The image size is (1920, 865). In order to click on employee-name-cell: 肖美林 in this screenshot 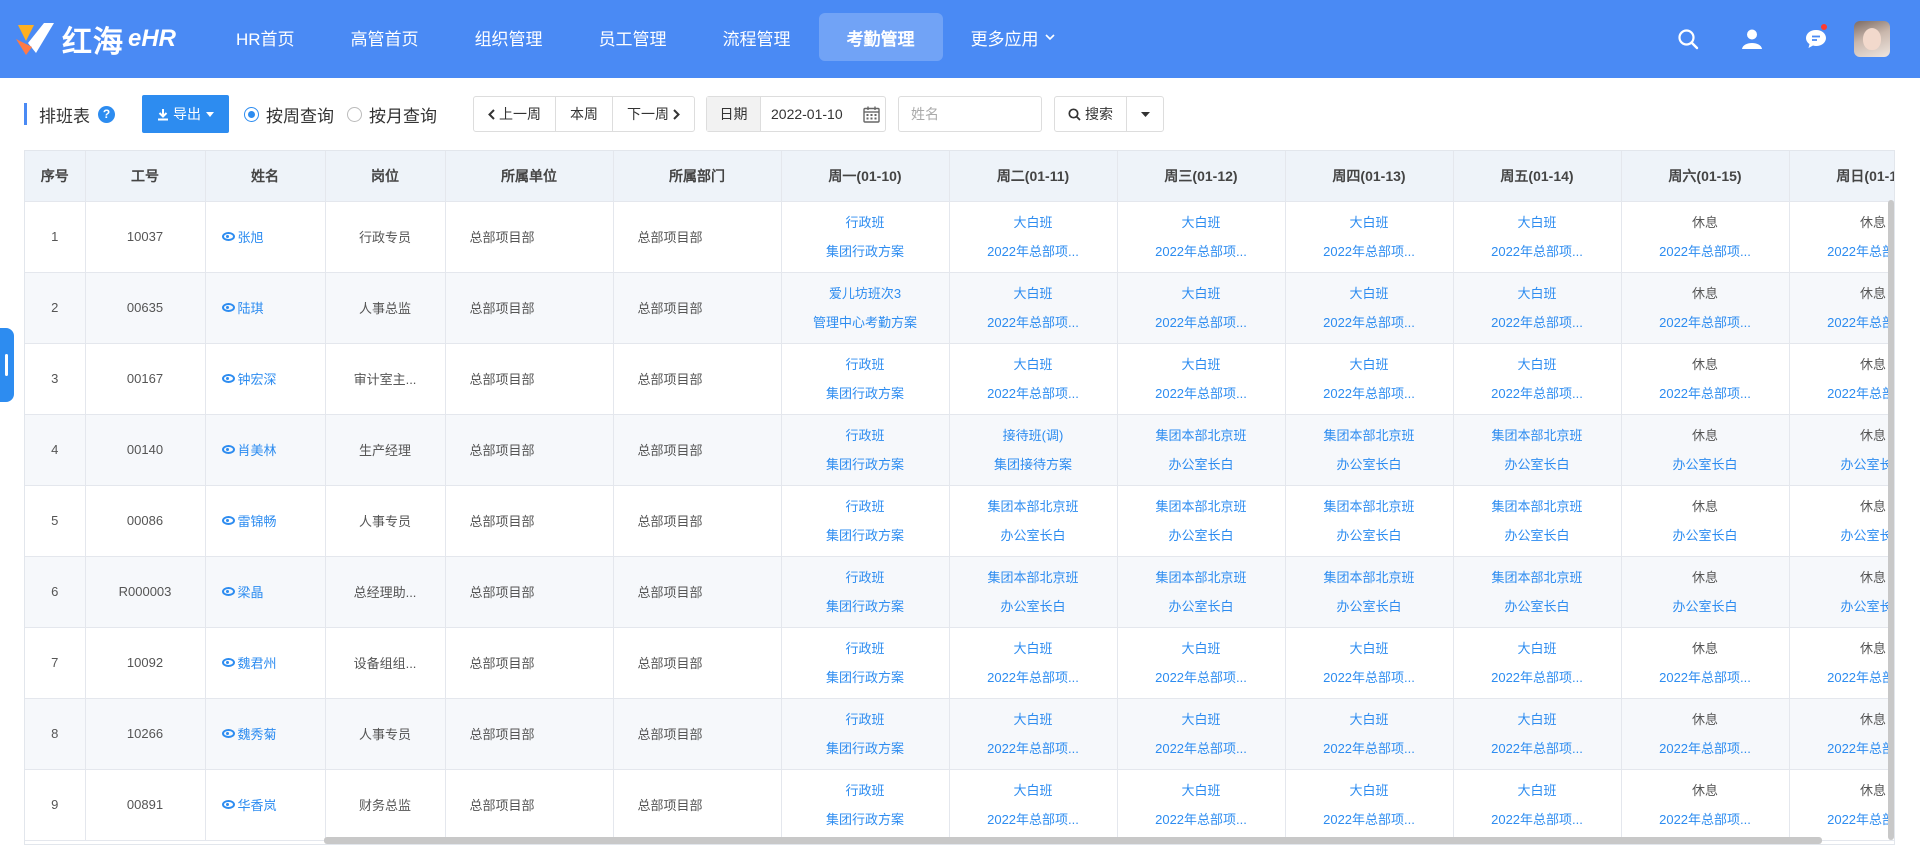, I will do `click(265, 450)`.